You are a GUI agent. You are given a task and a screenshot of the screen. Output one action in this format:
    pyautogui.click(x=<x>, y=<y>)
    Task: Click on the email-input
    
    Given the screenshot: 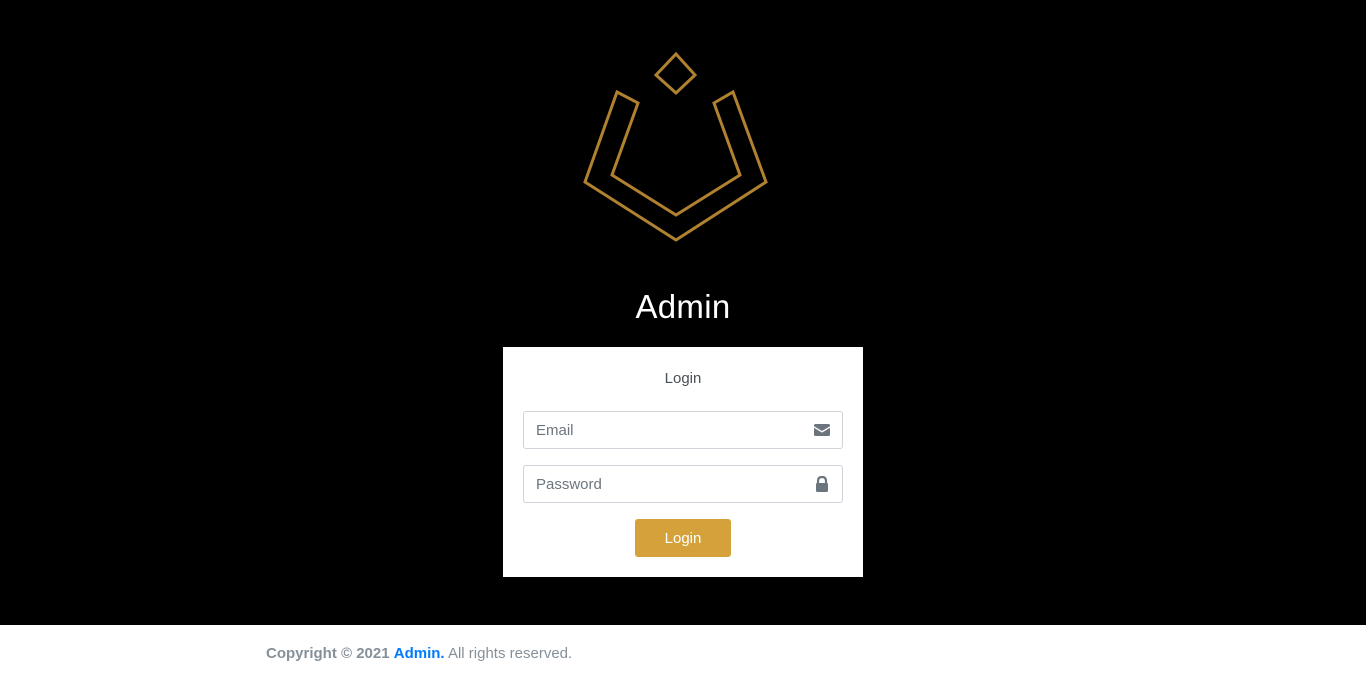 What is the action you would take?
    pyautogui.click(x=665, y=430)
    